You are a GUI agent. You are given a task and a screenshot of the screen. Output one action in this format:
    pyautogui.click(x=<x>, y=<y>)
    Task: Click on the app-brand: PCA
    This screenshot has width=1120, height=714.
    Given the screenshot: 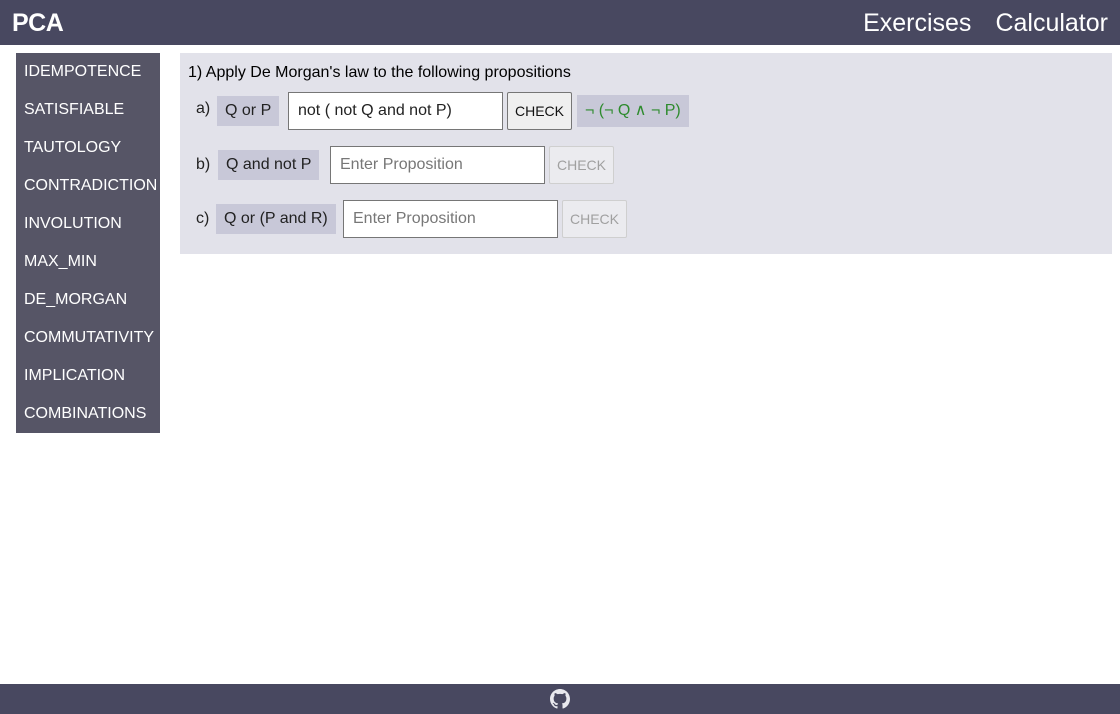 What is the action you would take?
    pyautogui.click(x=38, y=23)
    